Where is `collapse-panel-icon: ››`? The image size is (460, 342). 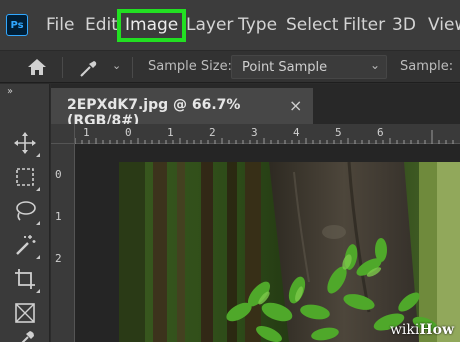
collapse-panel-icon: ›› is located at coordinates (10, 91).